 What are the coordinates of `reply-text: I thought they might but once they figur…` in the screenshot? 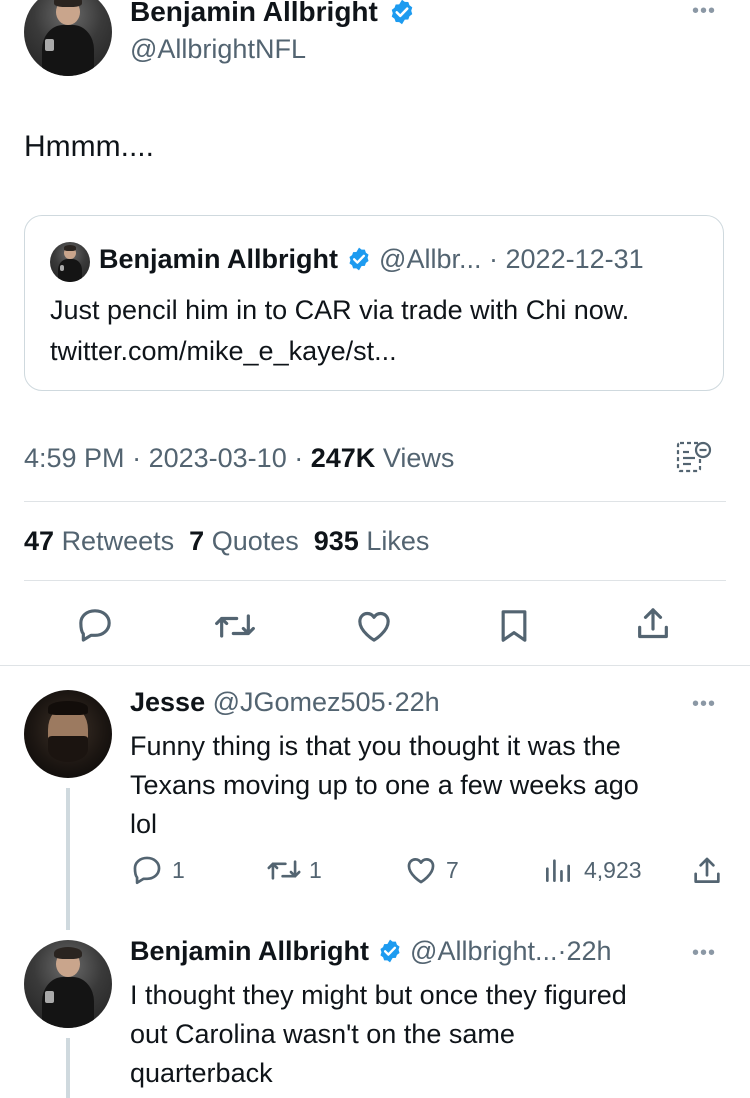 It's located at (378, 1034).